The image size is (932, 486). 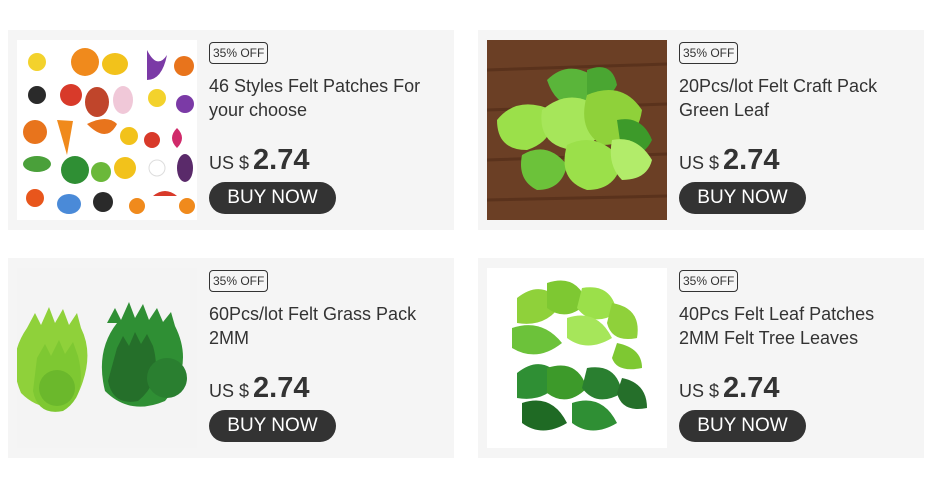 I want to click on product-title: 20Pcs/lot Felt Craft Pack Green Leaf, so click(x=799, y=98).